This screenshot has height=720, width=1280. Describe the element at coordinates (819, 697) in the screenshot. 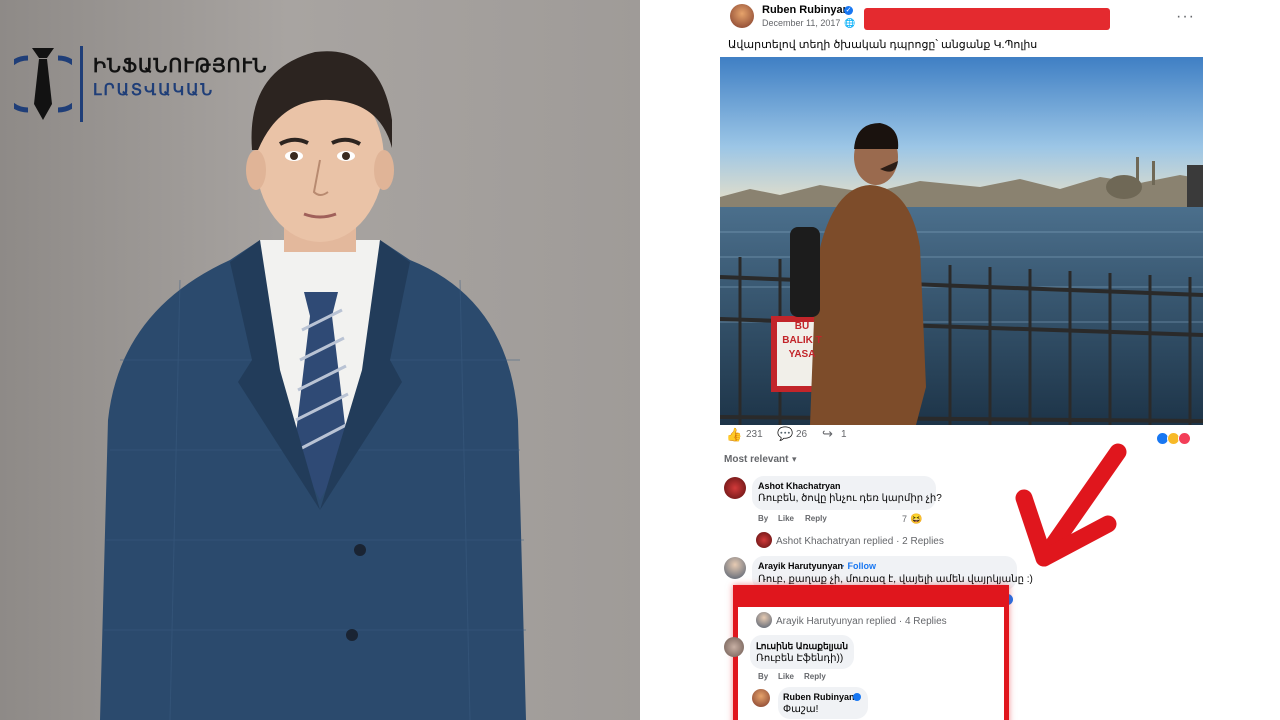

I see `commenter-name: Ruben Rubinyan` at that location.